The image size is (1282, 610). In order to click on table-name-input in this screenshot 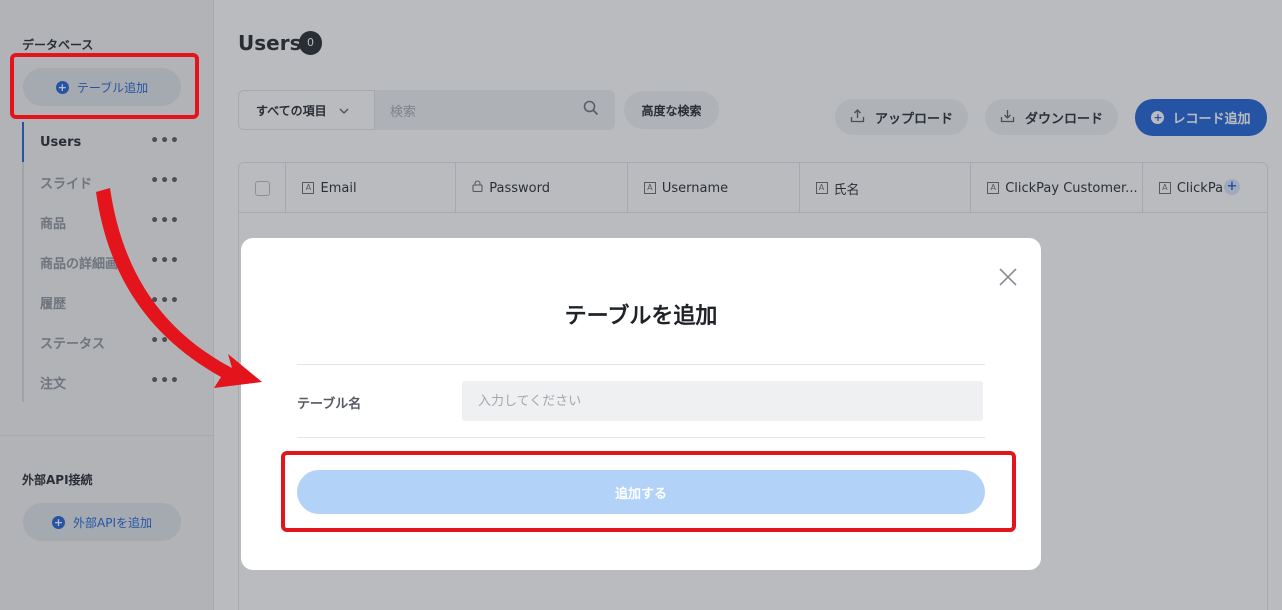, I will do `click(722, 401)`.